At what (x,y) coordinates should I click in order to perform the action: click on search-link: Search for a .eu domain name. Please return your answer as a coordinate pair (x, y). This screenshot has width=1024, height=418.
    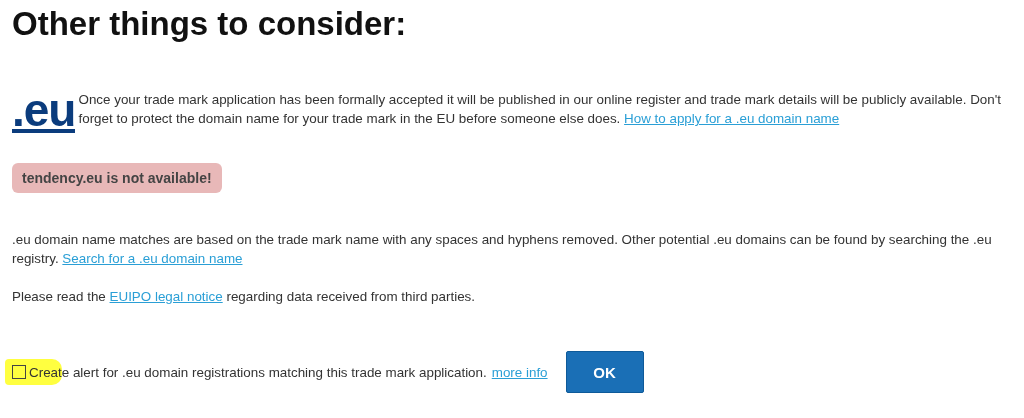
    Looking at the image, I should click on (152, 258).